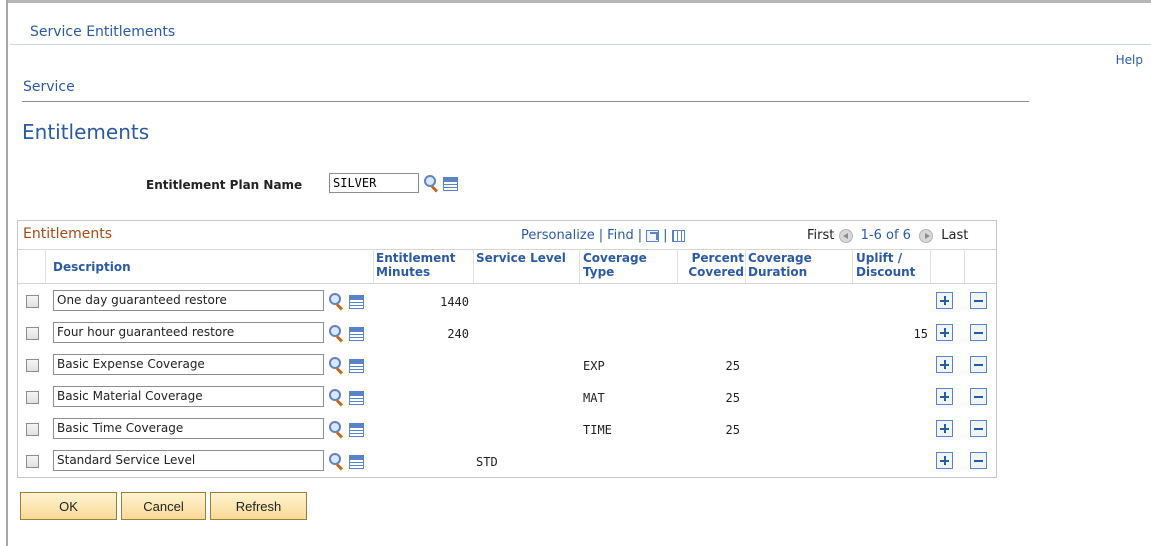  What do you see at coordinates (67, 234) in the screenshot?
I see `grid-title: Entitlements` at bounding box center [67, 234].